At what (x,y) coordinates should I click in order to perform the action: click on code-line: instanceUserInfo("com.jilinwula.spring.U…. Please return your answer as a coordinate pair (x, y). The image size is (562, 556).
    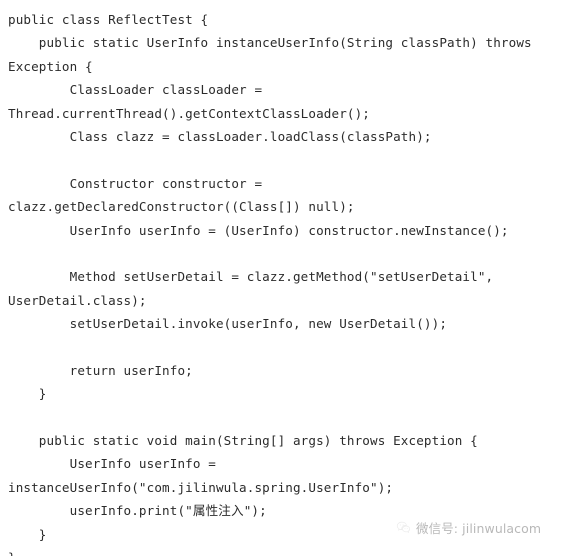
    Looking at the image, I should click on (201, 487).